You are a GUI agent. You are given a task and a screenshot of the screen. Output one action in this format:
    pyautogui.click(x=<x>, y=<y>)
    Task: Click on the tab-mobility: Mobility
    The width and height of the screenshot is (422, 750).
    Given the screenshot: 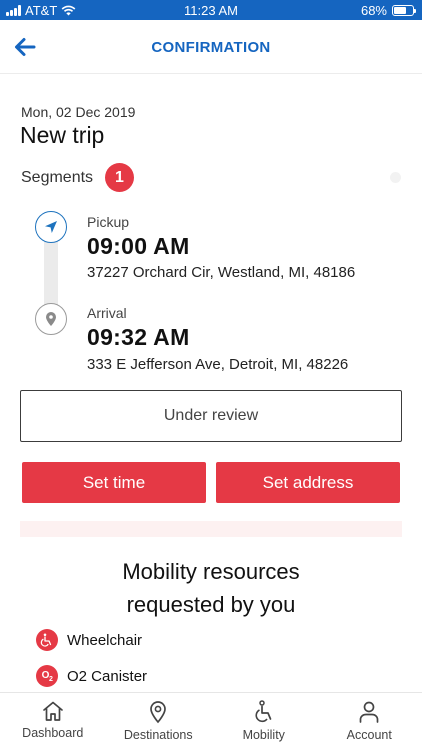 What is the action you would take?
    pyautogui.click(x=264, y=721)
    